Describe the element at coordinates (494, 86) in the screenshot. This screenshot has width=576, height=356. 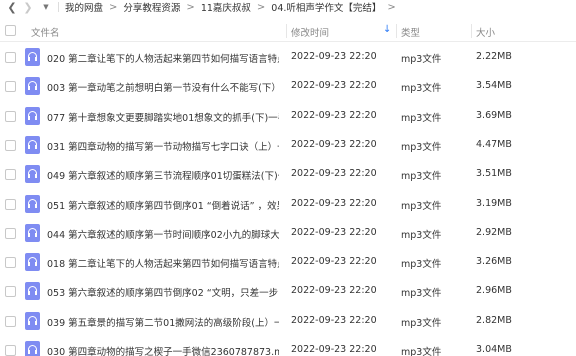
I see `file-size: 3.54MB` at that location.